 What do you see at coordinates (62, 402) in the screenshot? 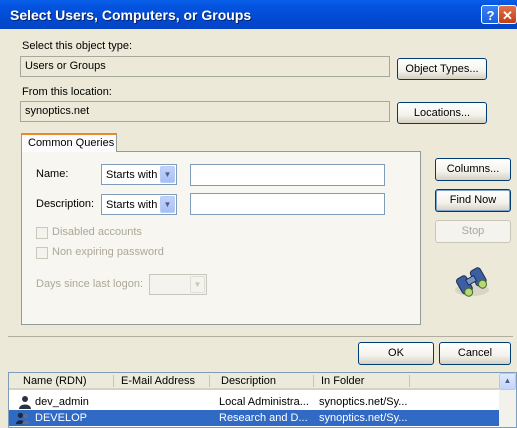
I see `row-name: dev_admin` at bounding box center [62, 402].